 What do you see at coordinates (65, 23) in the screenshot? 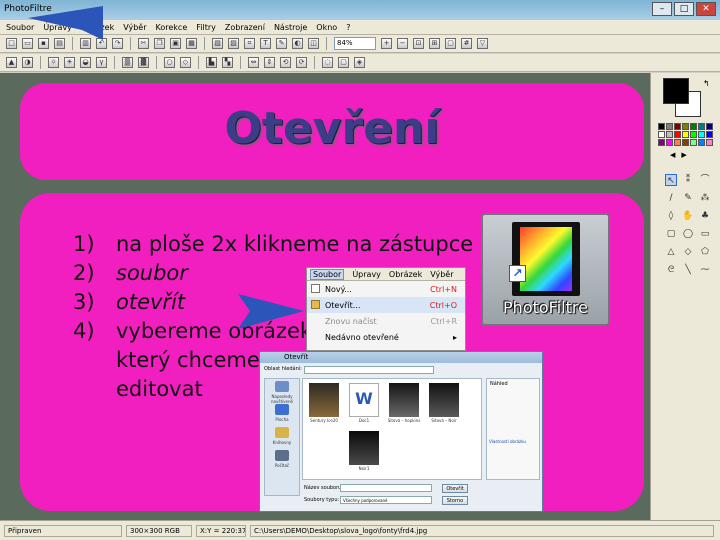
I see `annotation-arrow-to-file-menu` at bounding box center [65, 23].